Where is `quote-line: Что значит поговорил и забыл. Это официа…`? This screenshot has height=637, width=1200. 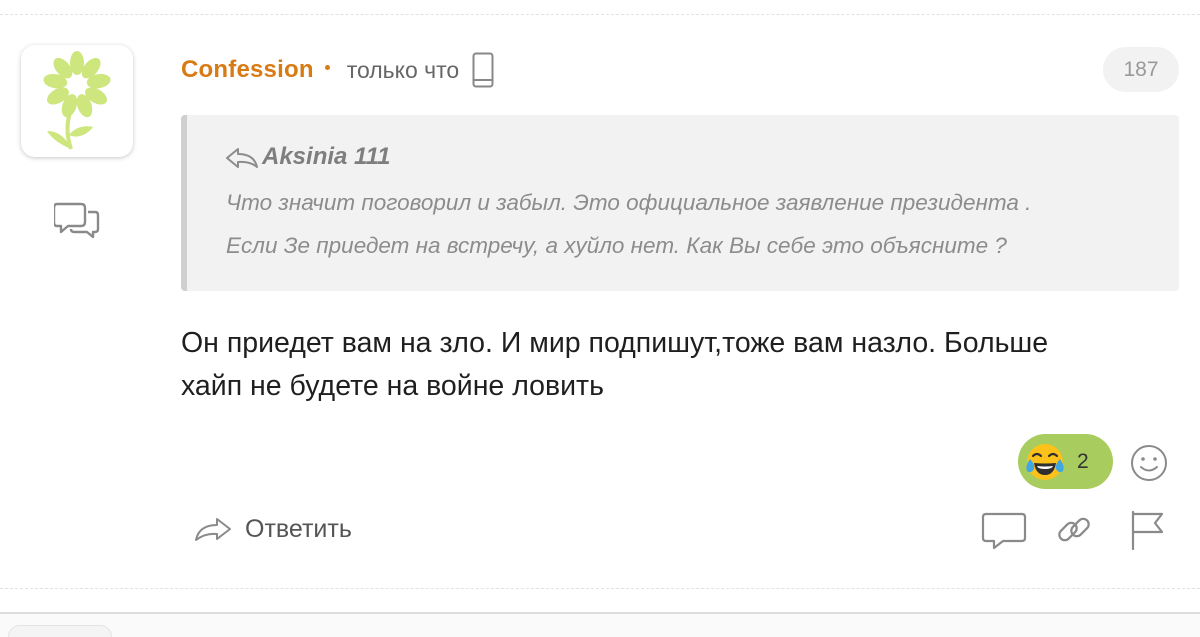 quote-line: Что значит поговорил и забыл. Это официа… is located at coordinates (629, 202).